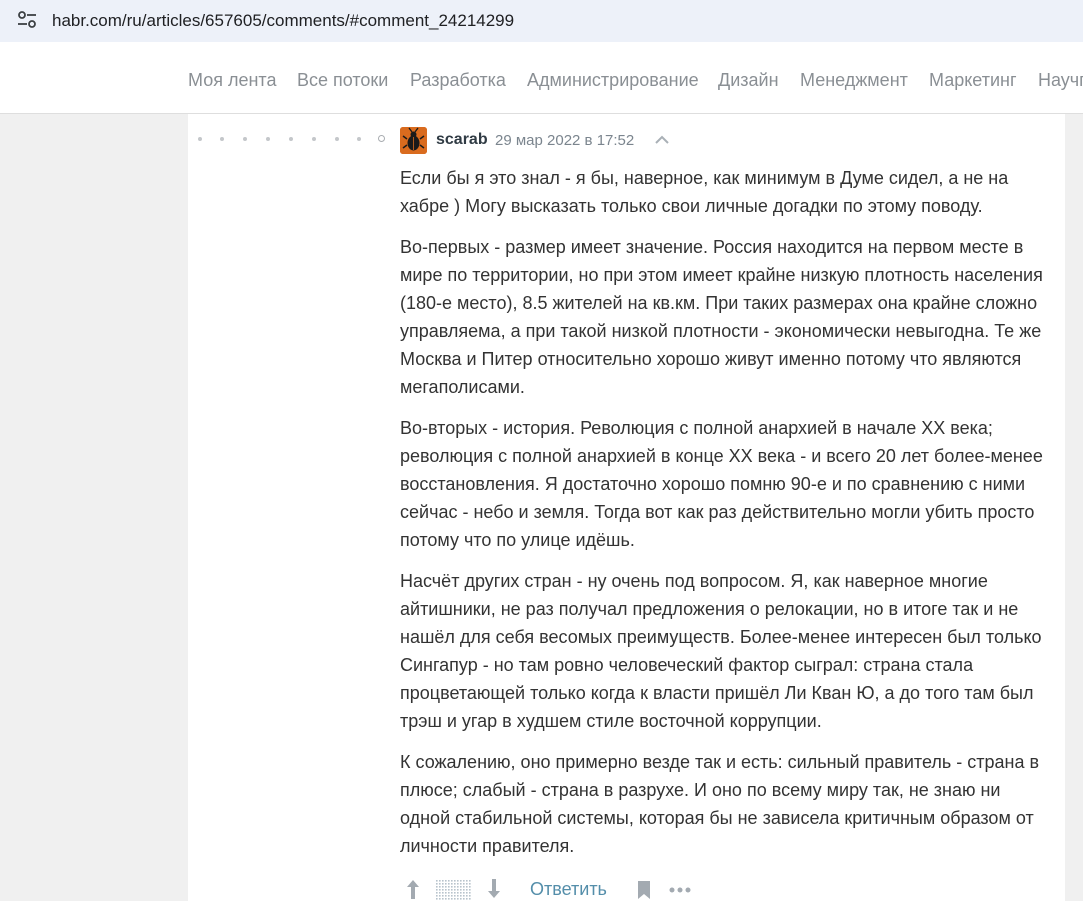  What do you see at coordinates (1060, 80) in the screenshot?
I see `nav-item-popsci: Научпоп` at bounding box center [1060, 80].